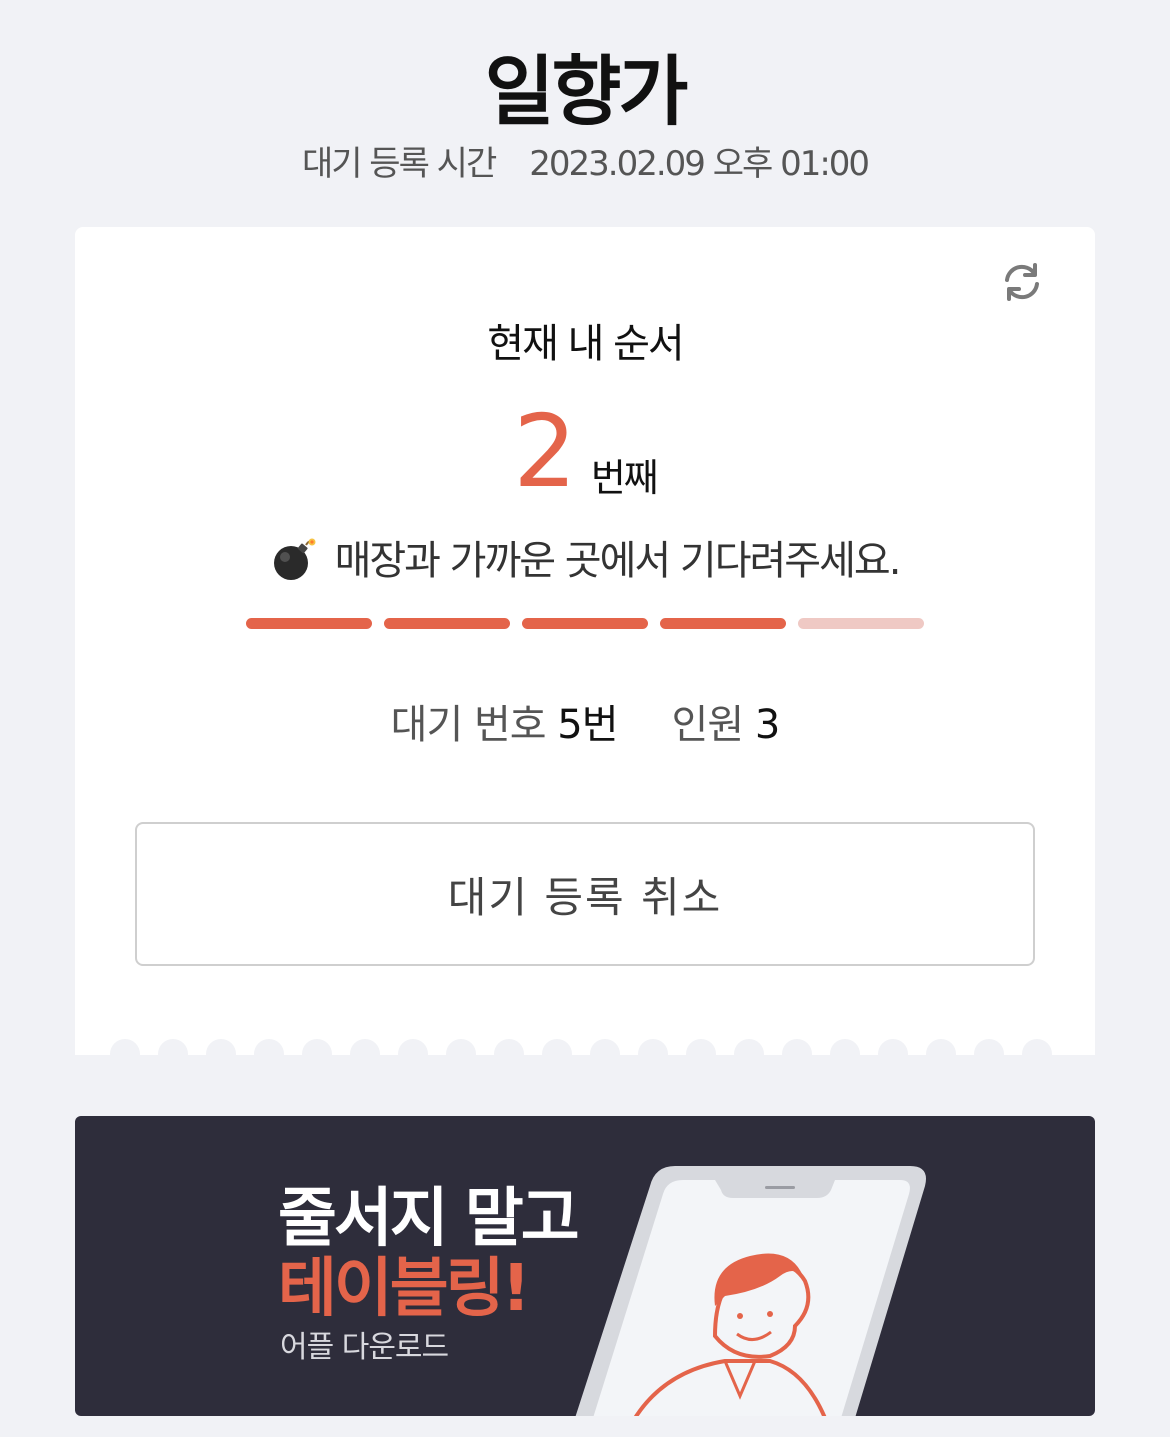 The height and width of the screenshot is (1437, 1170). I want to click on registration-time-label: 대기 등록 시간, so click(399, 164).